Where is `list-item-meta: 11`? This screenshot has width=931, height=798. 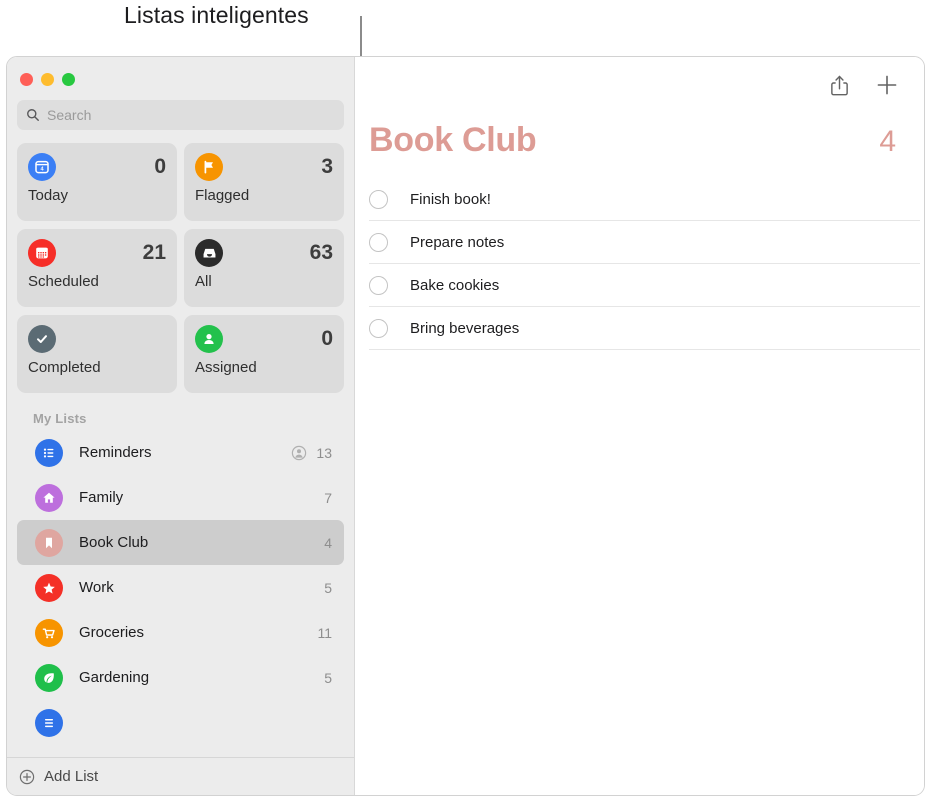
list-item-meta: 11 is located at coordinates (324, 633).